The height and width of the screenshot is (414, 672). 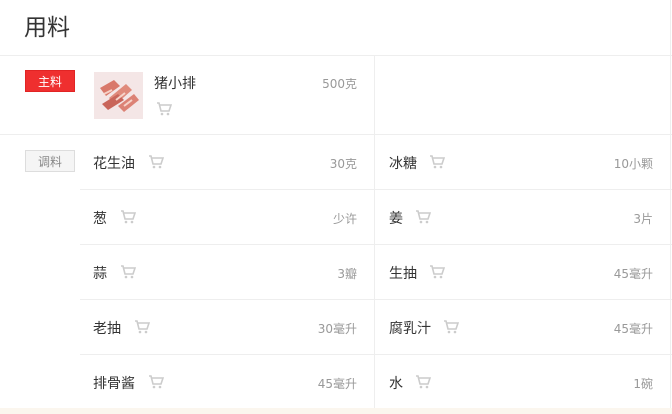 What do you see at coordinates (643, 384) in the screenshot?
I see `ingredient-amount: 1碗` at bounding box center [643, 384].